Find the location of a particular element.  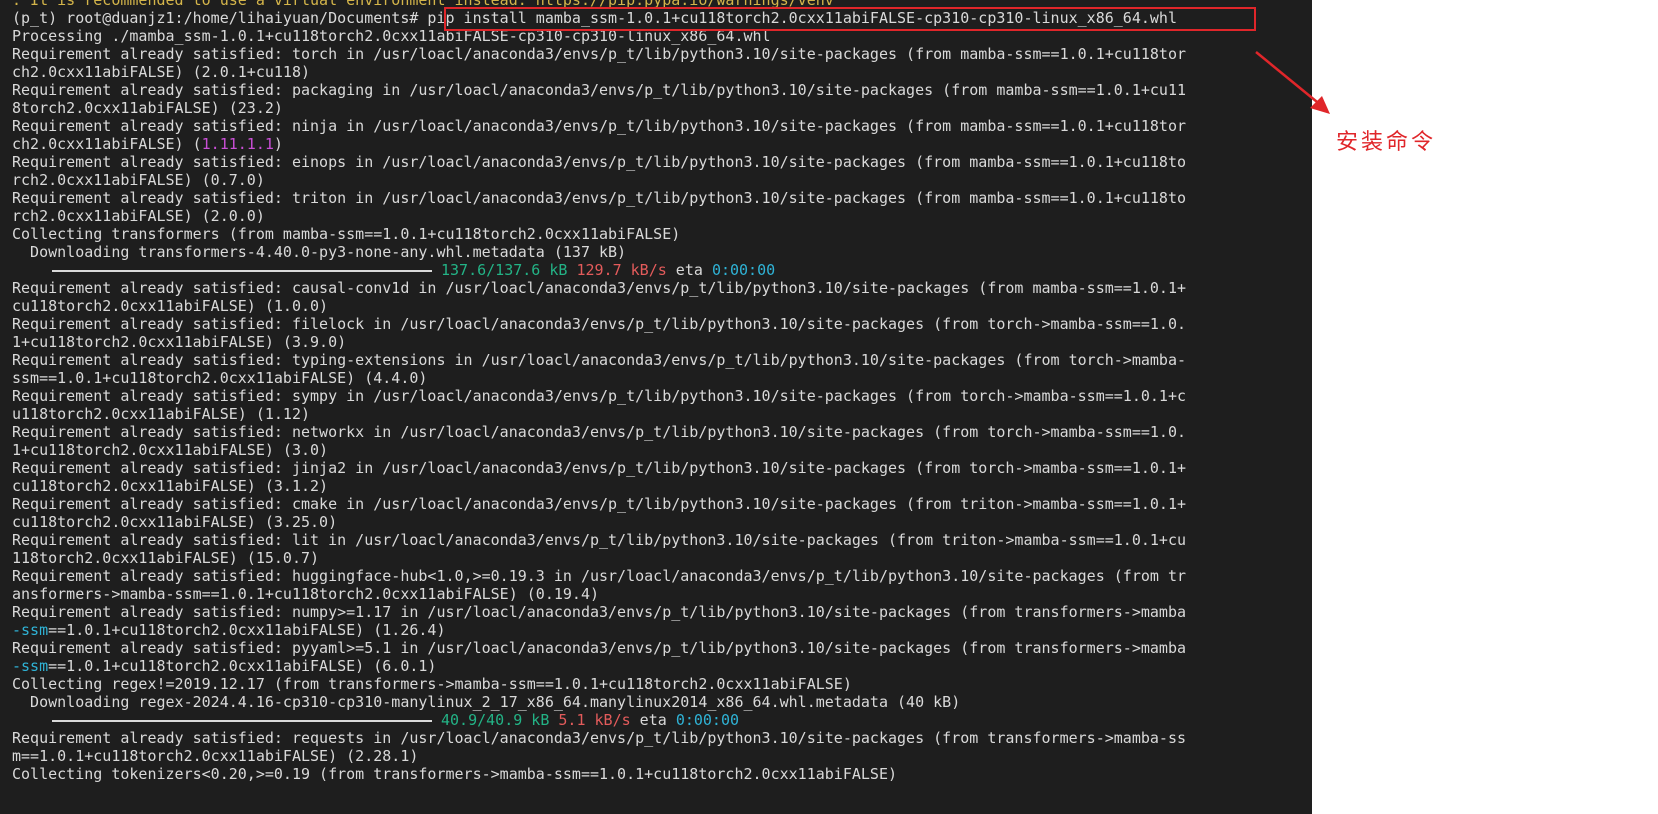

terminal-line: cu118torch2.0cxx11abiFALSE) (3.1.2) is located at coordinates (599, 486).